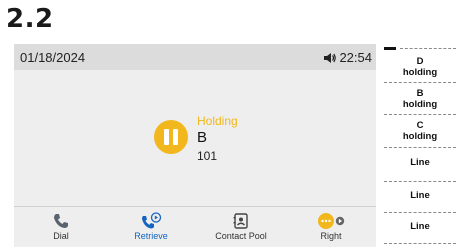 This screenshot has height=249, width=469. Describe the element at coordinates (355, 57) in the screenshot. I see `status-time: 22:54` at that location.